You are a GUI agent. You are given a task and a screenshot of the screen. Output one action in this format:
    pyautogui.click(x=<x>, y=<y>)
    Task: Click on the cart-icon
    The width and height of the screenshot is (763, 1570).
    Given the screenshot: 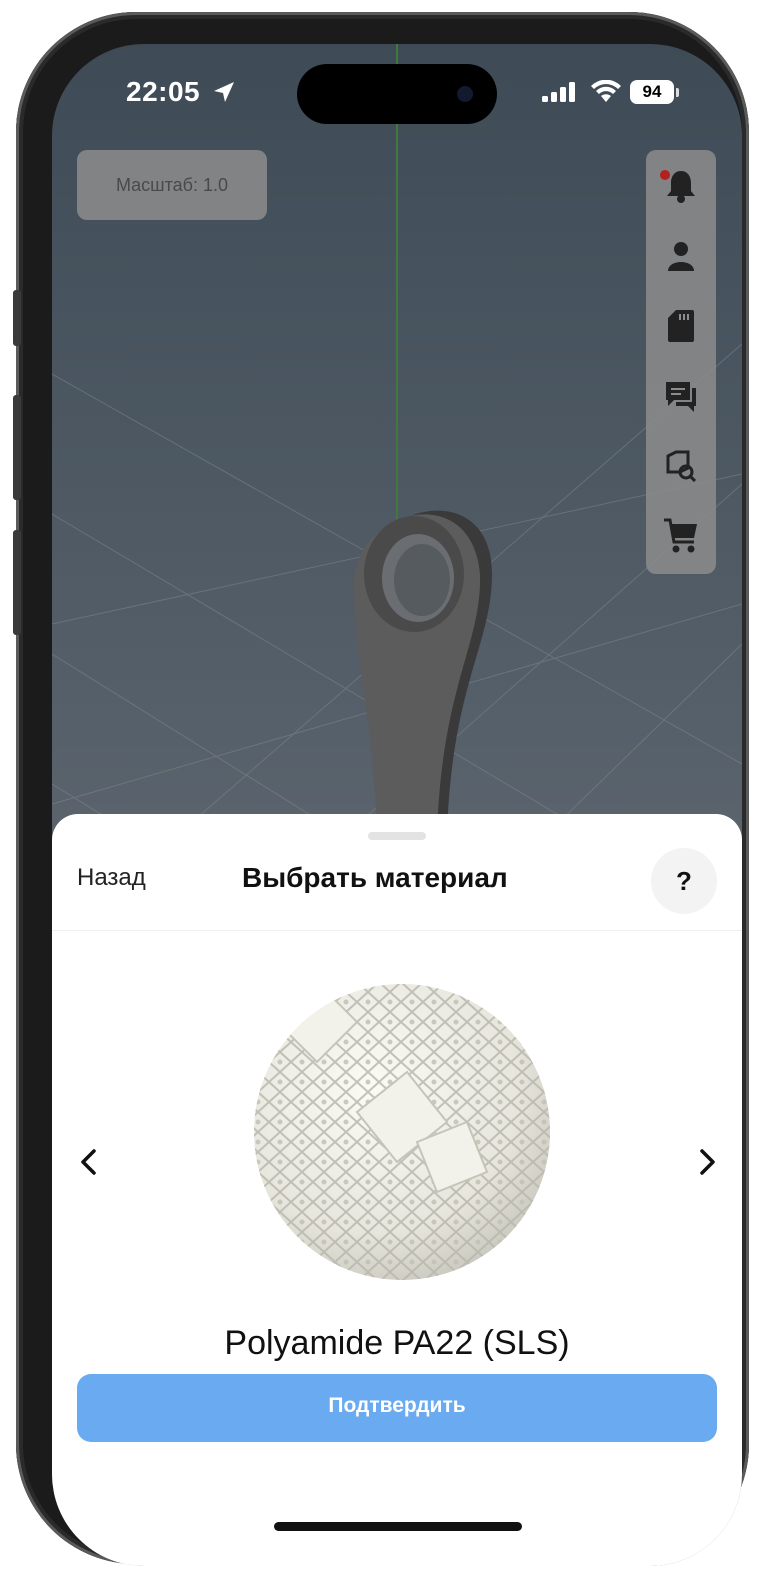 What is the action you would take?
    pyautogui.click(x=680, y=535)
    